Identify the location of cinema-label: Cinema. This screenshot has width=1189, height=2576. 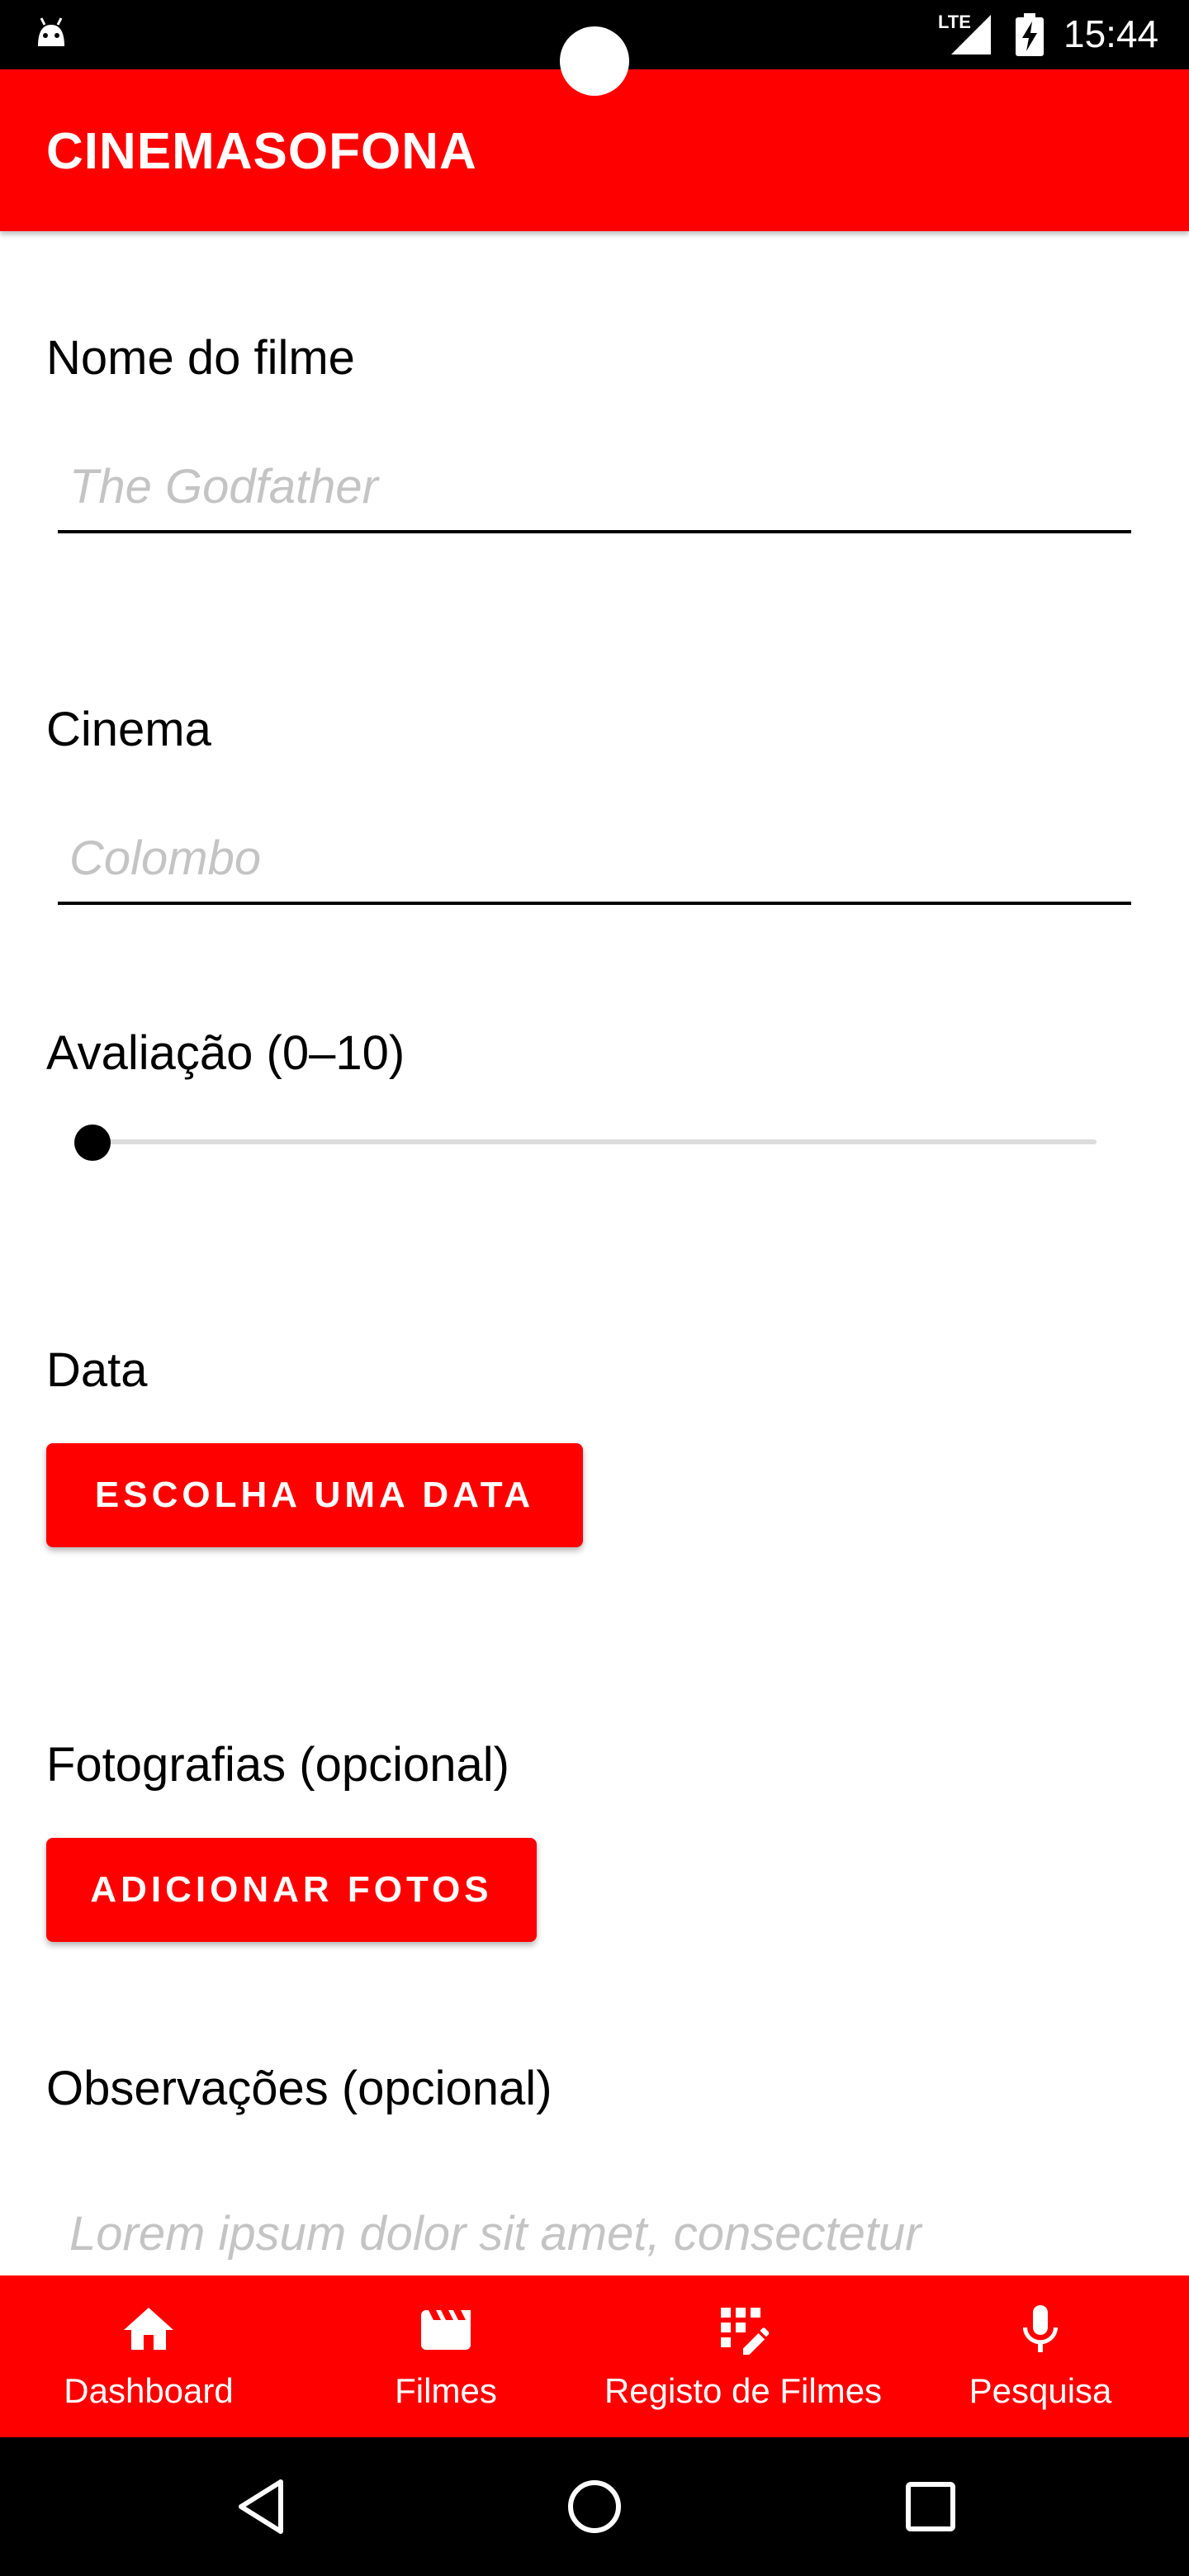
(128, 729).